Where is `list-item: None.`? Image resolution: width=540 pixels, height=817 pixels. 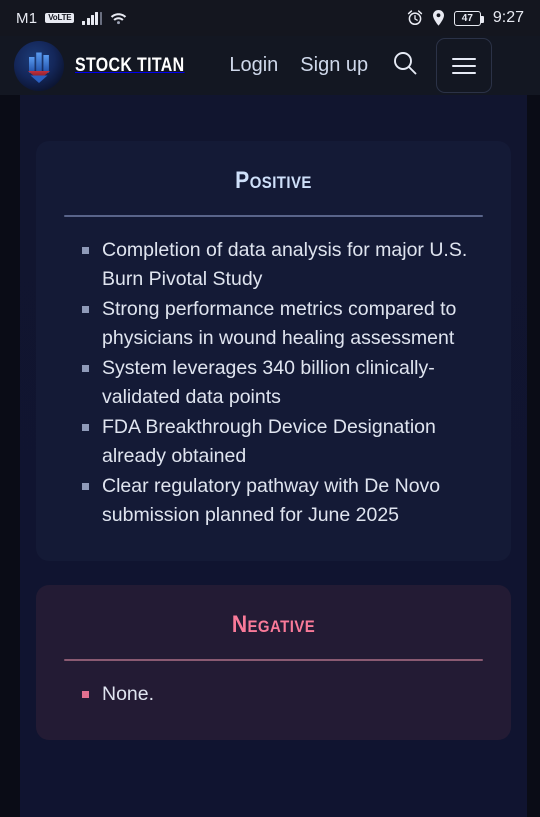 list-item: None. is located at coordinates (284, 694).